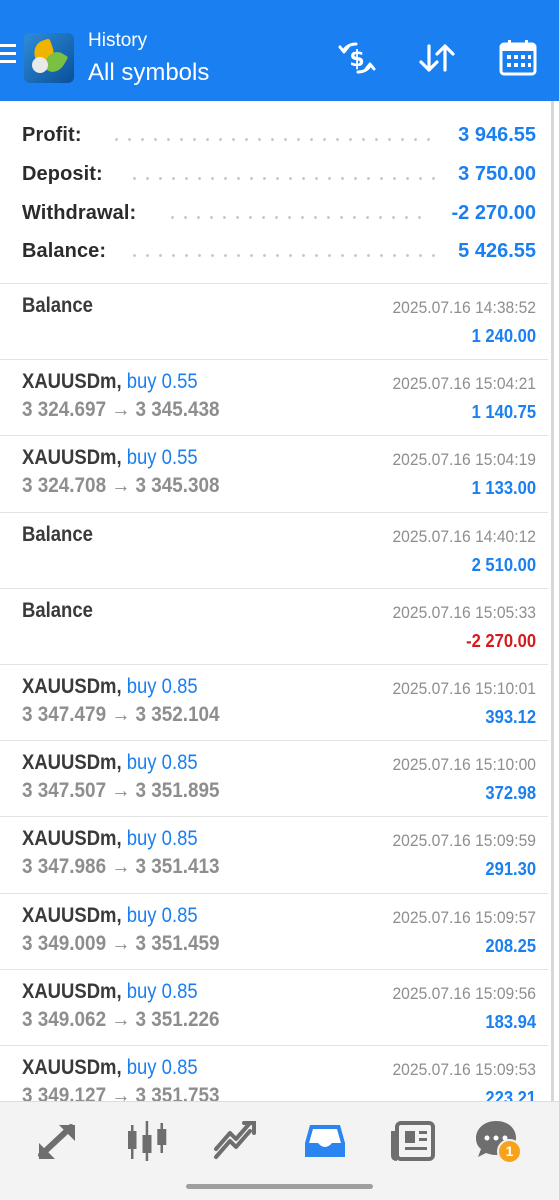 The image size is (559, 1200). What do you see at coordinates (503, 412) in the screenshot?
I see `entry-amount: 1 140.75` at bounding box center [503, 412].